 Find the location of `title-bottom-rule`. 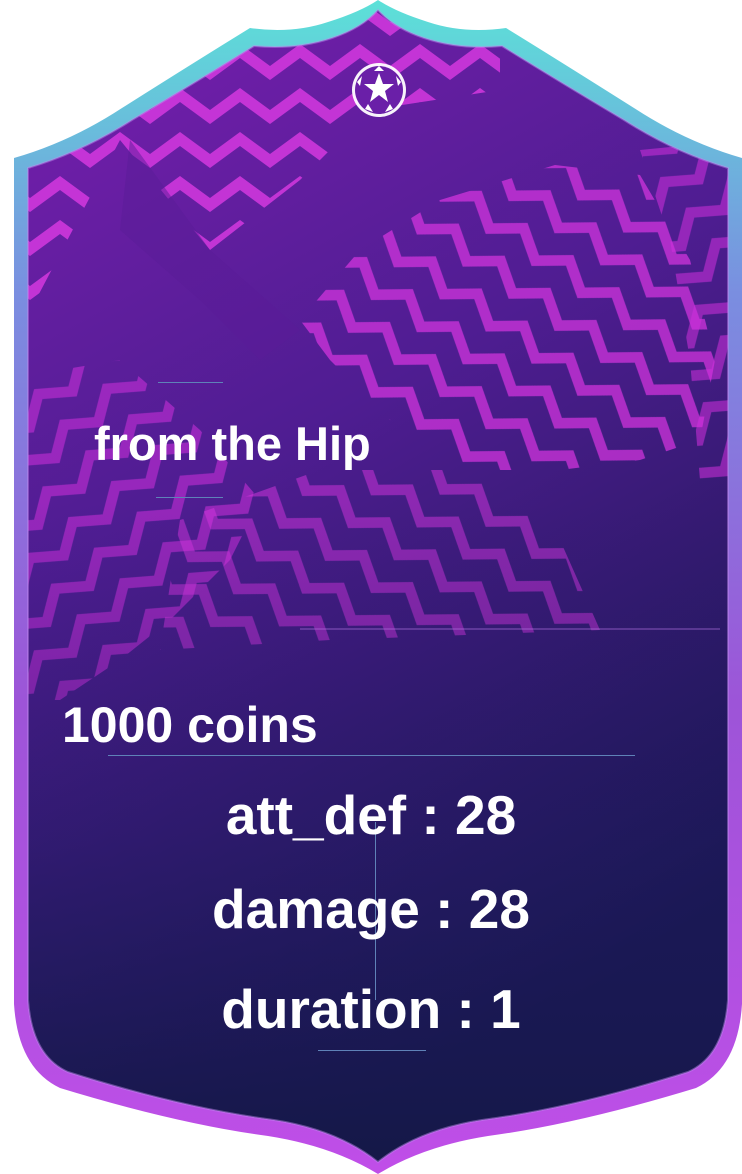

title-bottom-rule is located at coordinates (189, 497).